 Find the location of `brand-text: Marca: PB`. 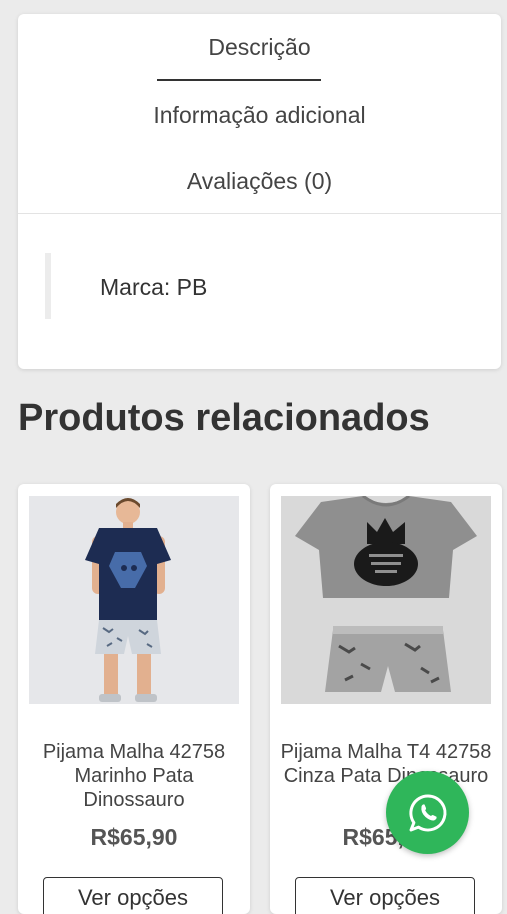

brand-text: Marca: PB is located at coordinates (154, 287).